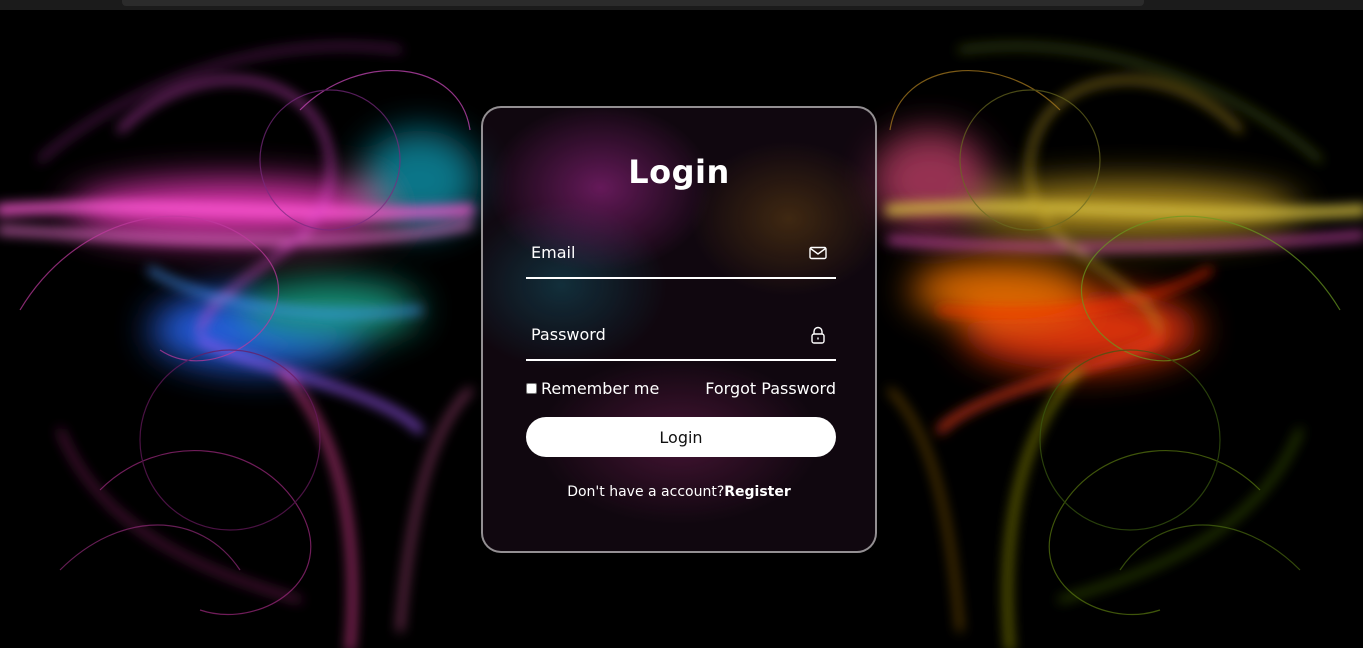 The height and width of the screenshot is (648, 1363). I want to click on options-row: Remember me Forgot Password, so click(681, 390).